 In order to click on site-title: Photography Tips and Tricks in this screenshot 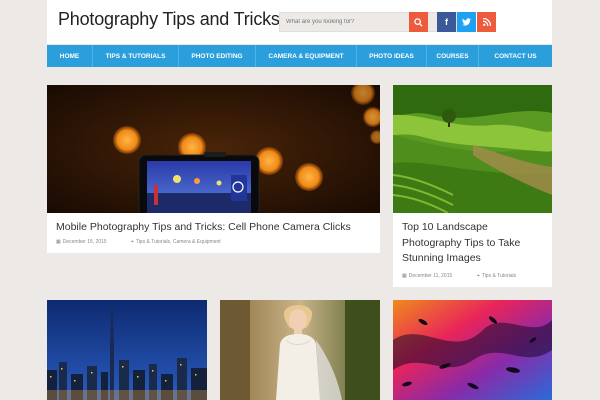, I will do `click(169, 19)`.